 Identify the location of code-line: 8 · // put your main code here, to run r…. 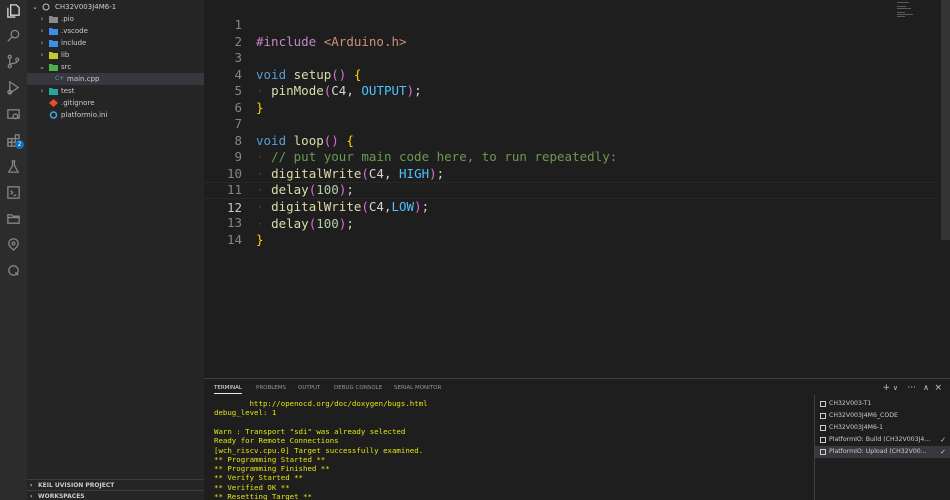
(571, 140).